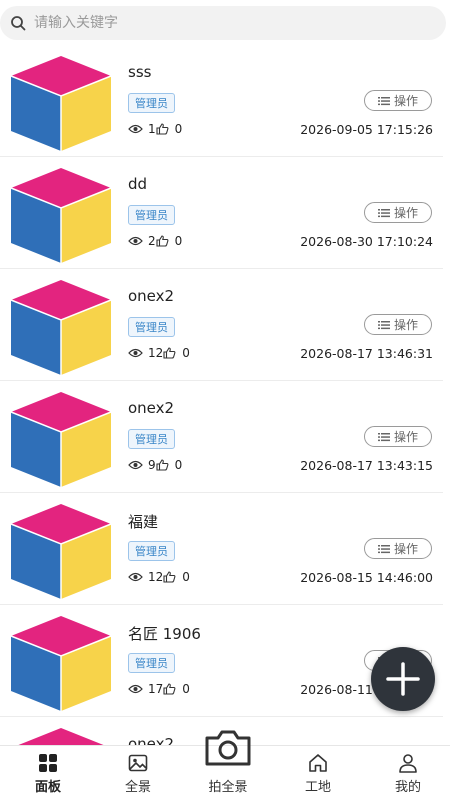 This screenshot has width=450, height=801. I want to click on list-item: sss 管理员 1 0 操作 2026-09-05 17:15:26, so click(221, 101).